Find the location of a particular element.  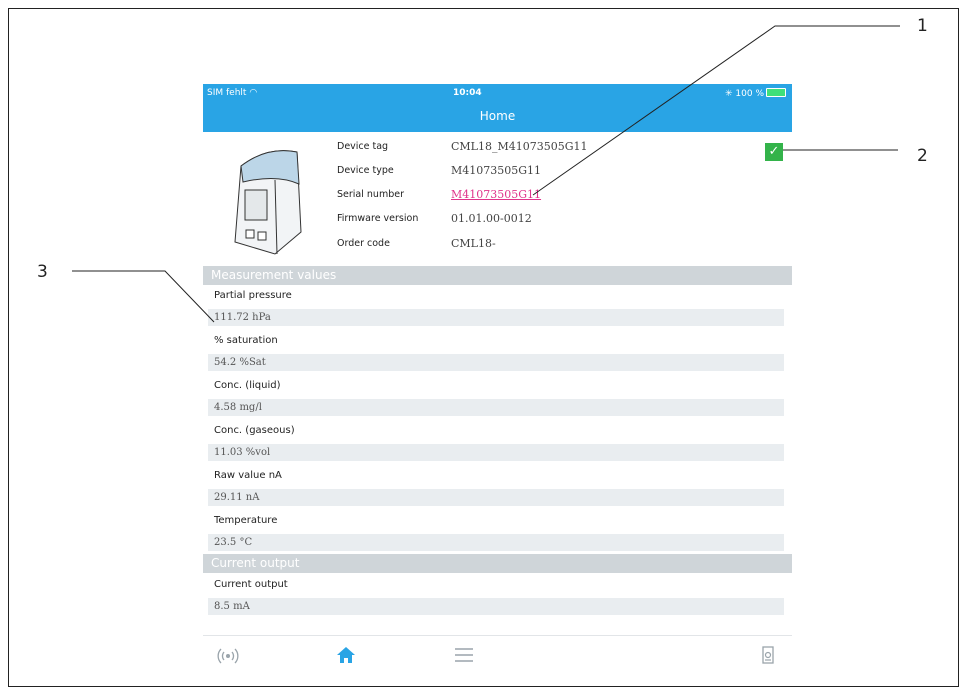

callout-2: 2 is located at coordinates (922, 156).